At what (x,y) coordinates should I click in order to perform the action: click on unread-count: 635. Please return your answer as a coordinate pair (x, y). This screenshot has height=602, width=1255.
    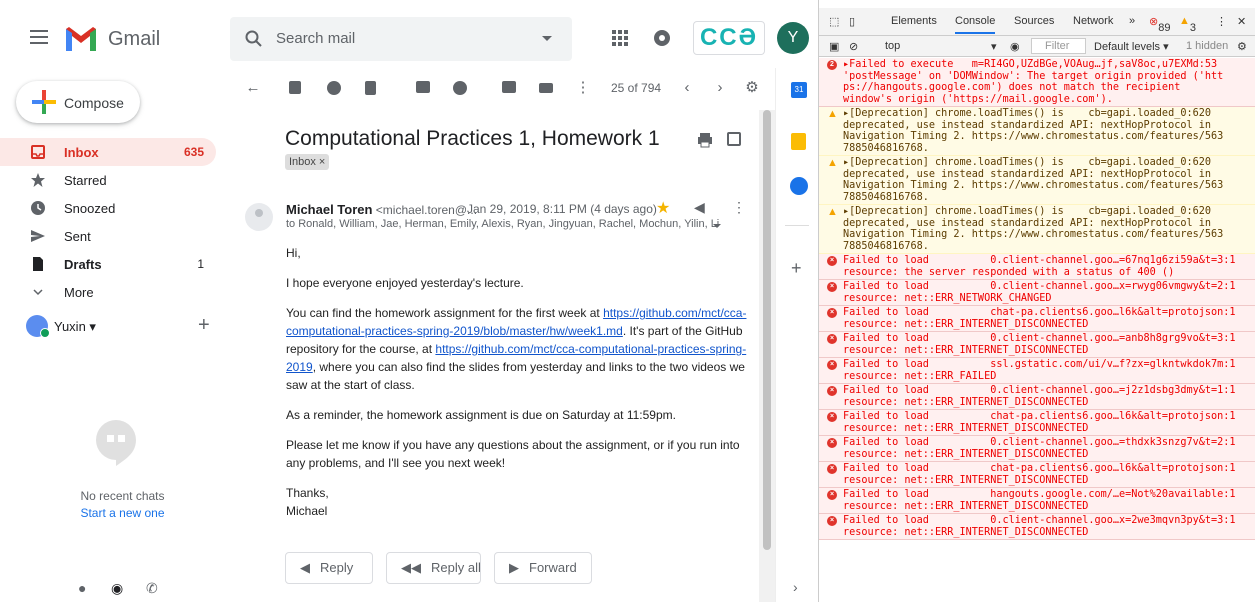
    Looking at the image, I should click on (193, 152).